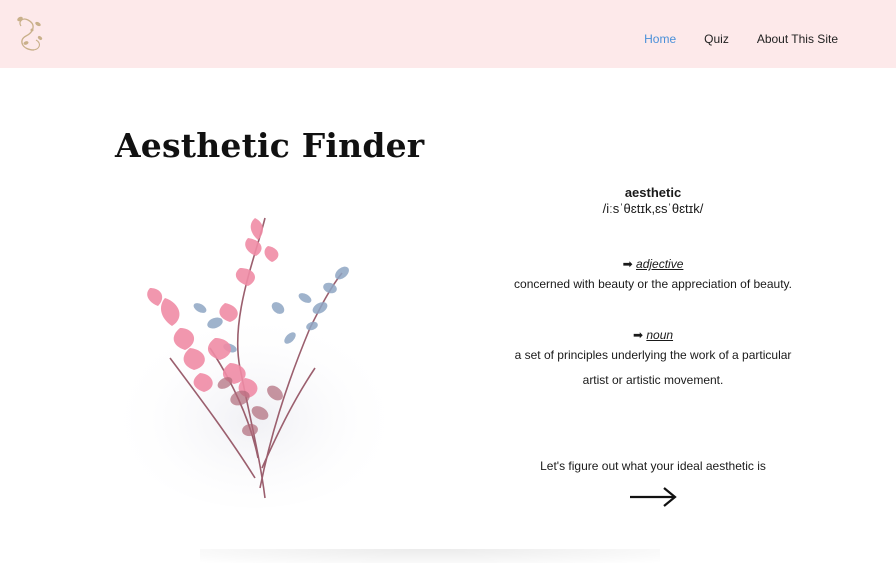 The image size is (896, 563). Describe the element at coordinates (660, 264) in the screenshot. I see `adjective-label: adjective` at that location.